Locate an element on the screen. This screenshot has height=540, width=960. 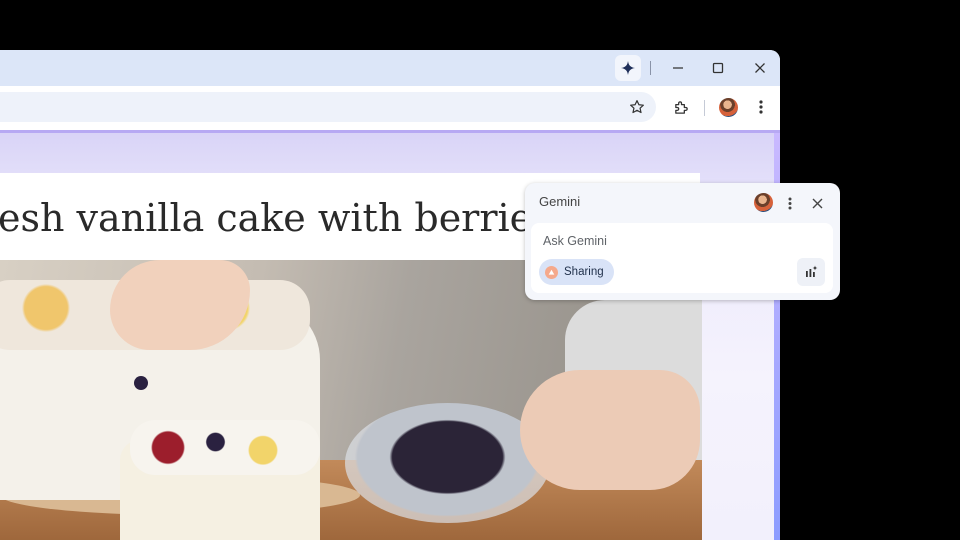
sharing-chip: Sharing is located at coordinates (576, 272).